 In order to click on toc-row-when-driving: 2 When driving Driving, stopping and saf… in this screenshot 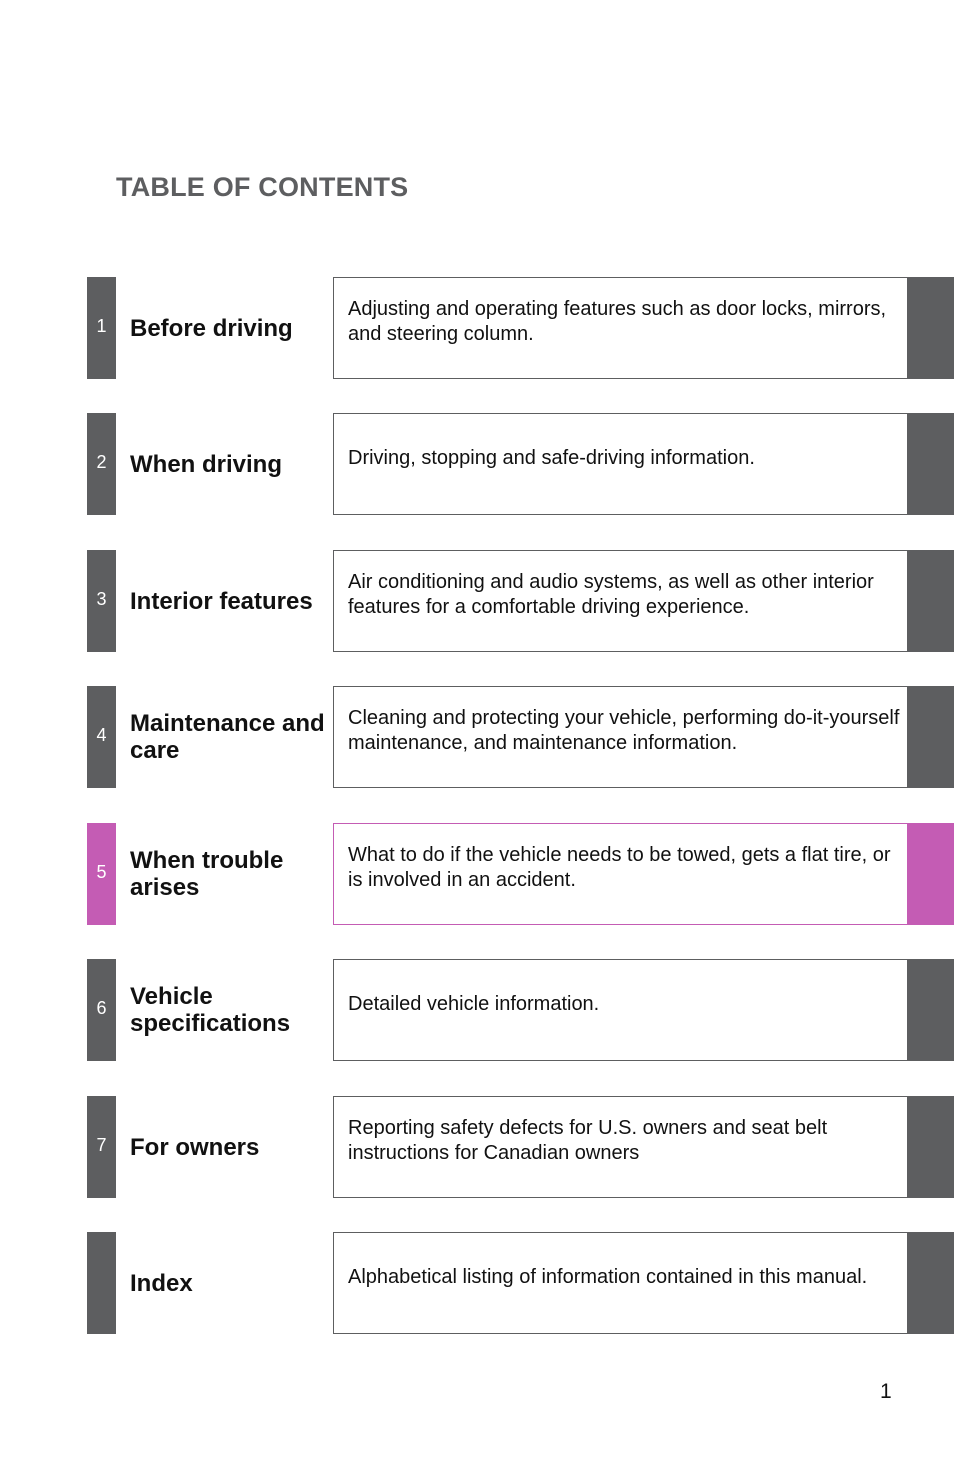, I will do `click(520, 464)`.